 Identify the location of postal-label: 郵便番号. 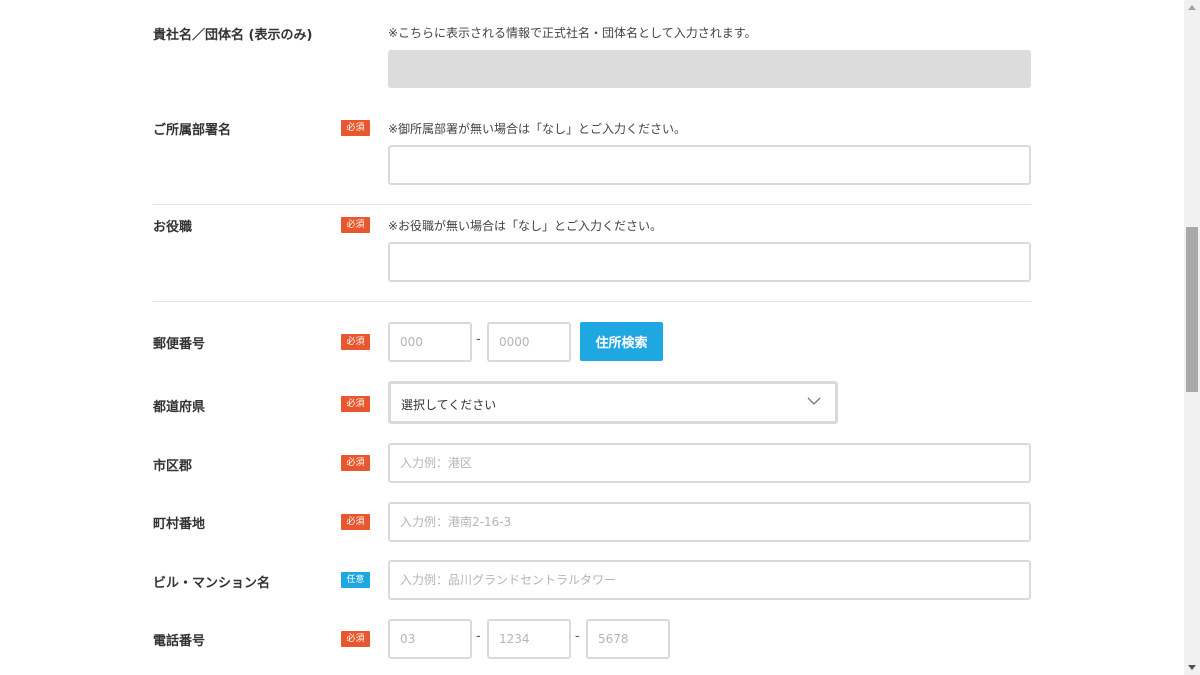
(179, 344).